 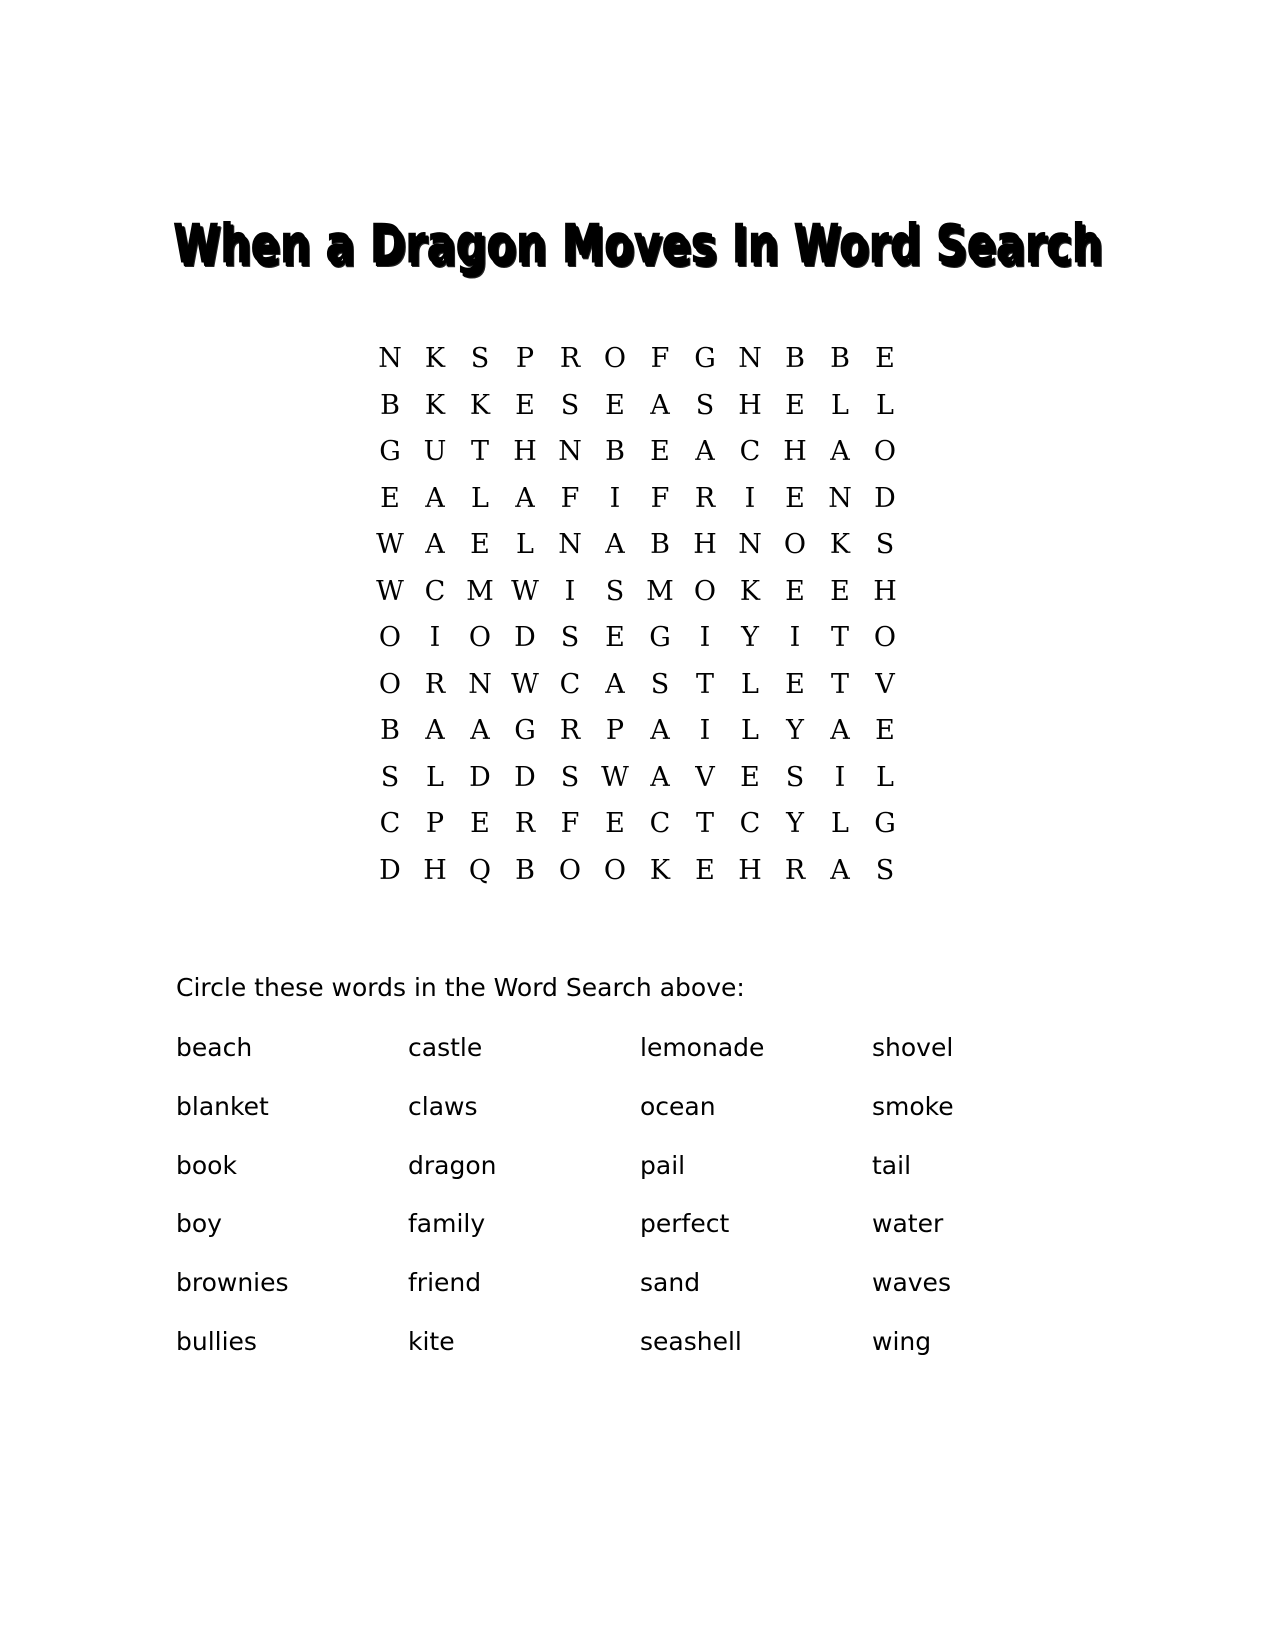 What do you see at coordinates (984, 1292) in the screenshot?
I see `word-list-item: waves` at bounding box center [984, 1292].